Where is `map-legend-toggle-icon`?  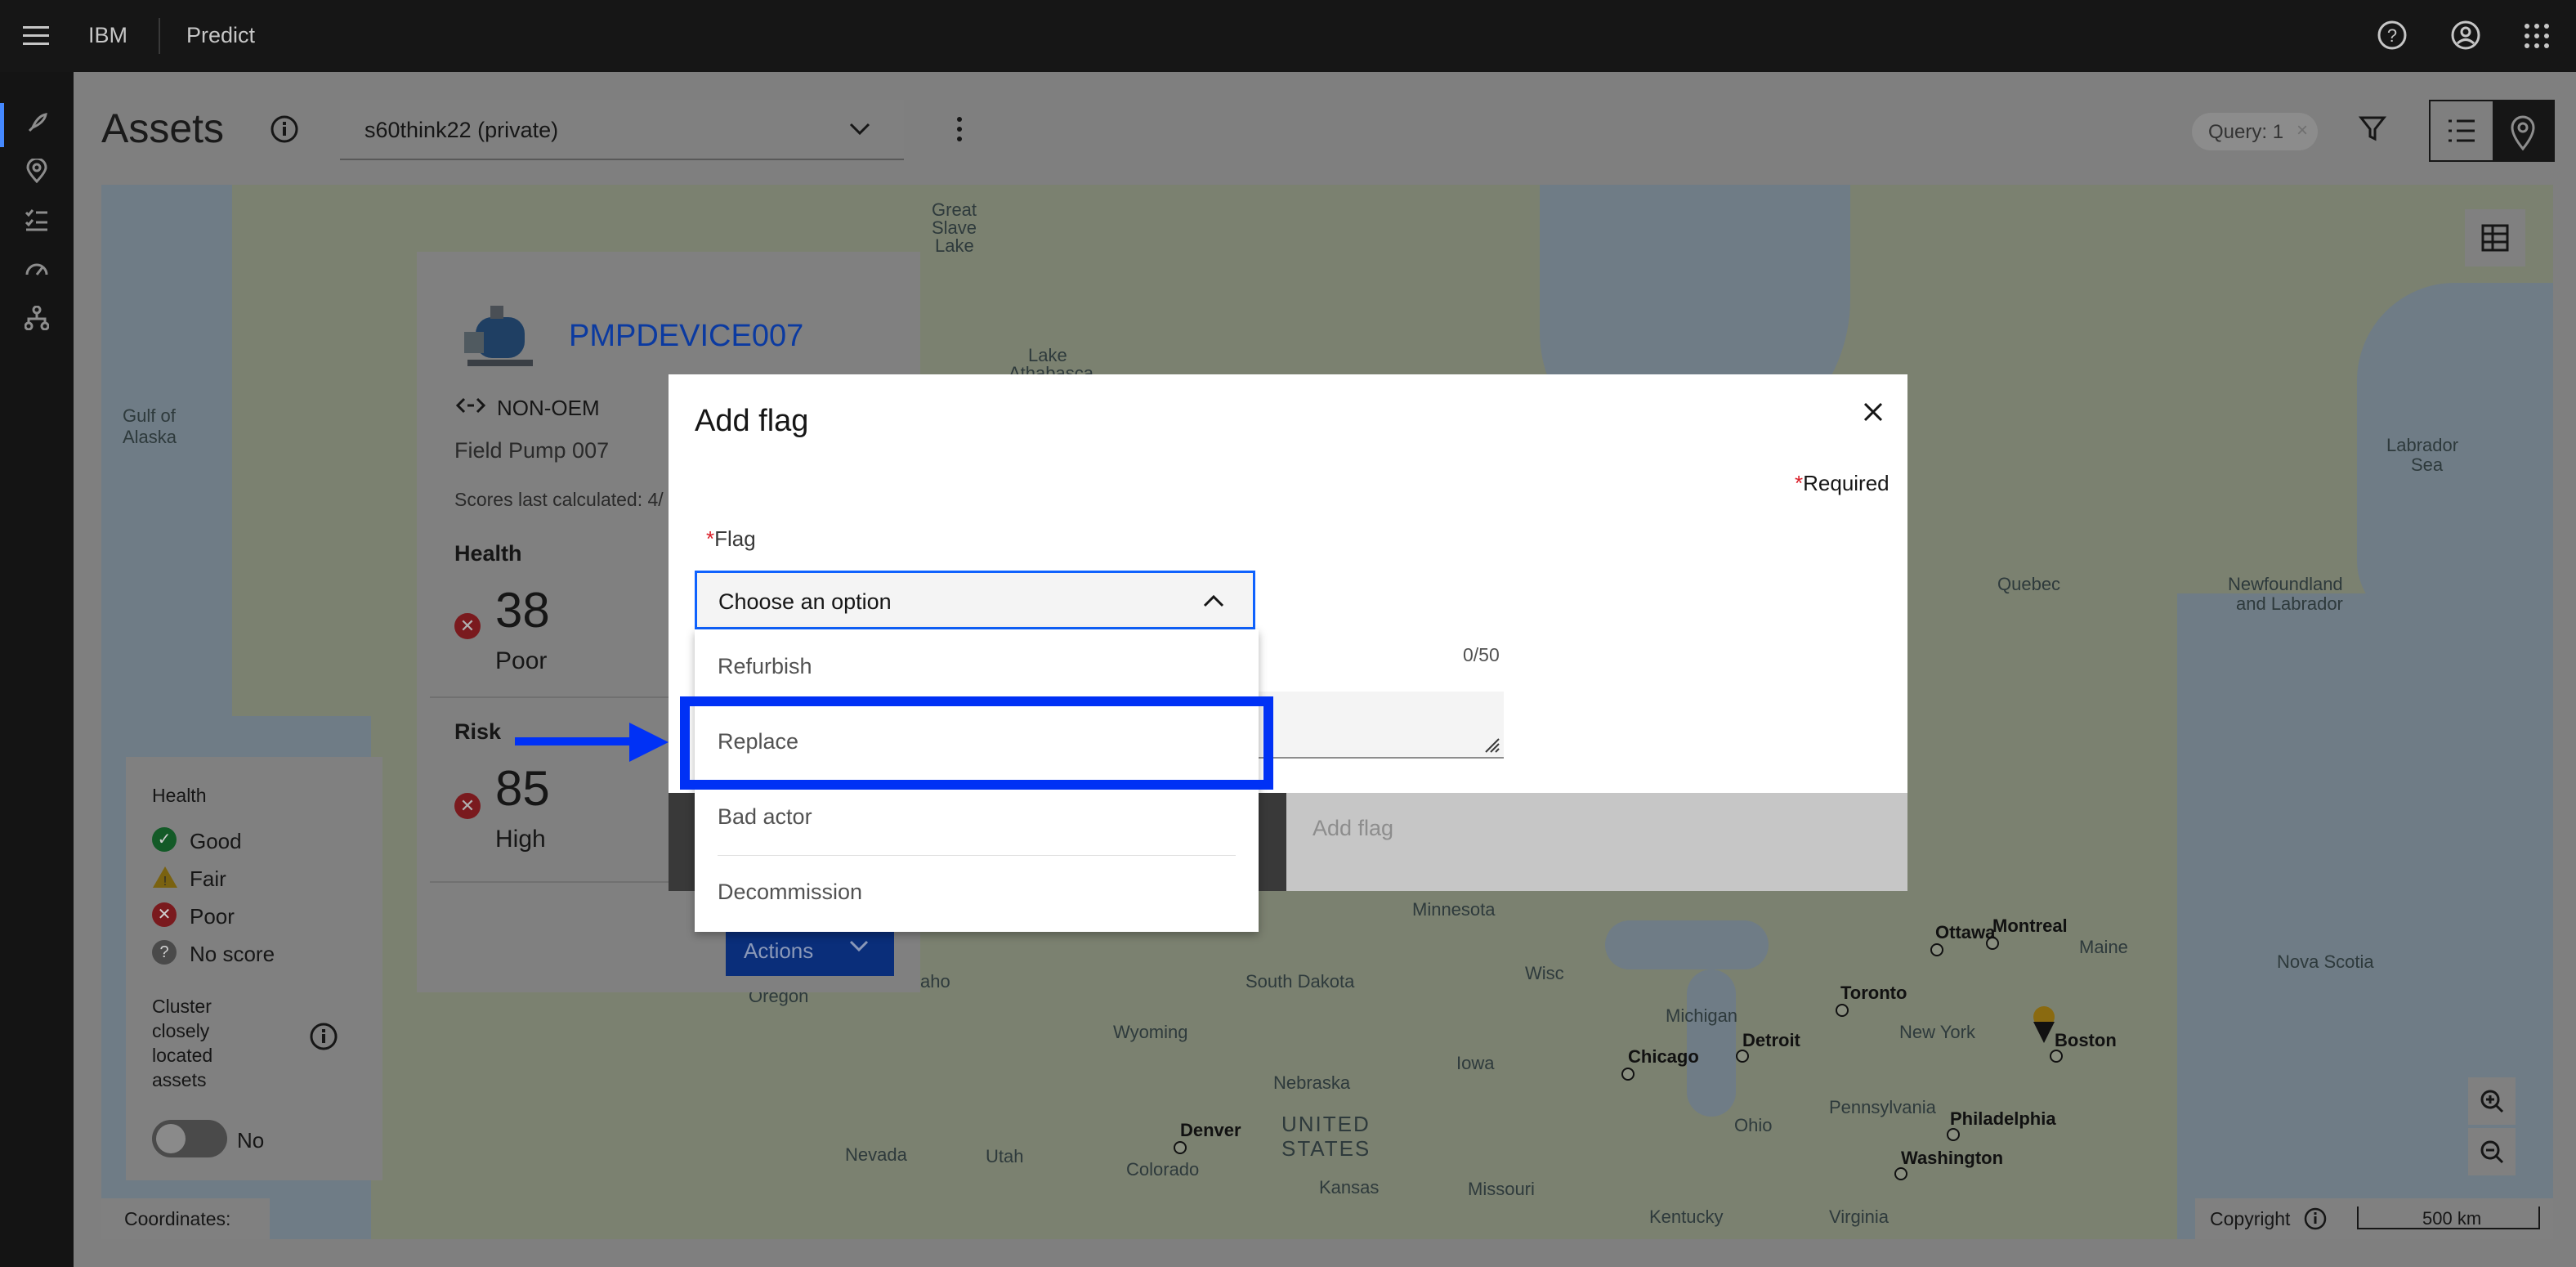 map-legend-toggle-icon is located at coordinates (2495, 238).